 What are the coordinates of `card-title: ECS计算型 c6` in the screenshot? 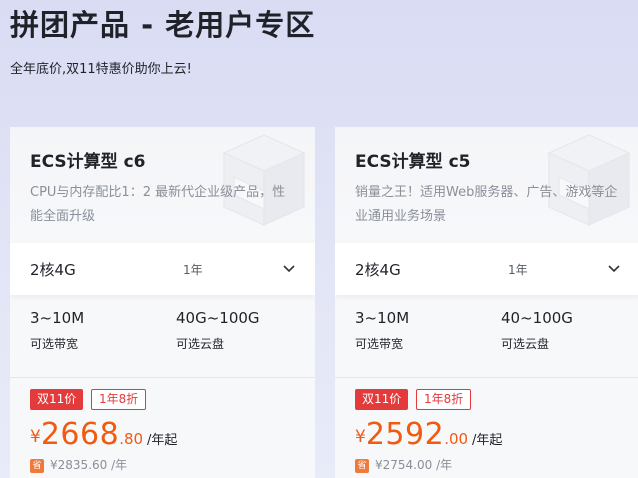 It's located at (88, 162).